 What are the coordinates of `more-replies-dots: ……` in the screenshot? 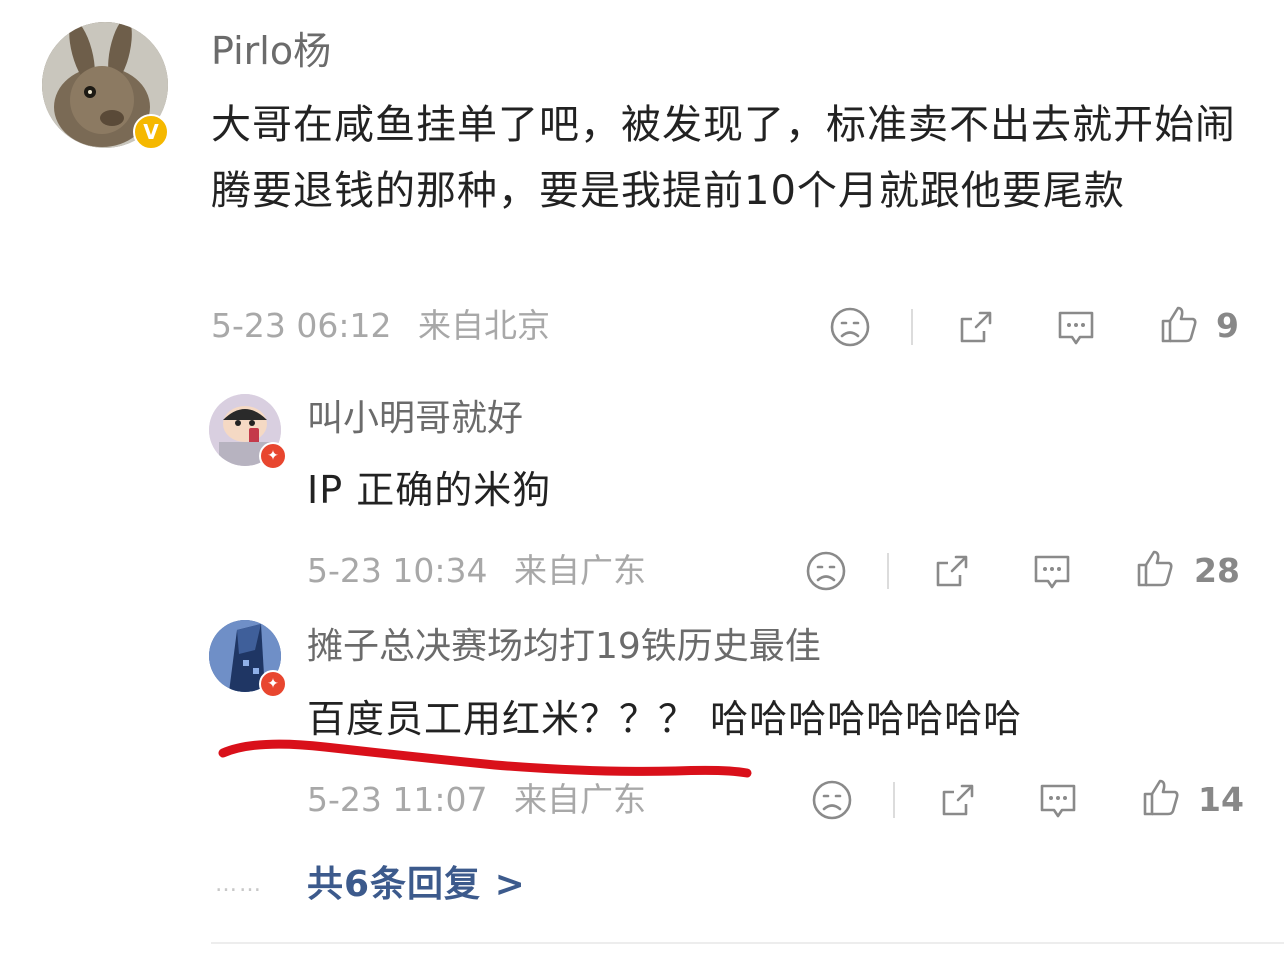 It's located at (239, 884).